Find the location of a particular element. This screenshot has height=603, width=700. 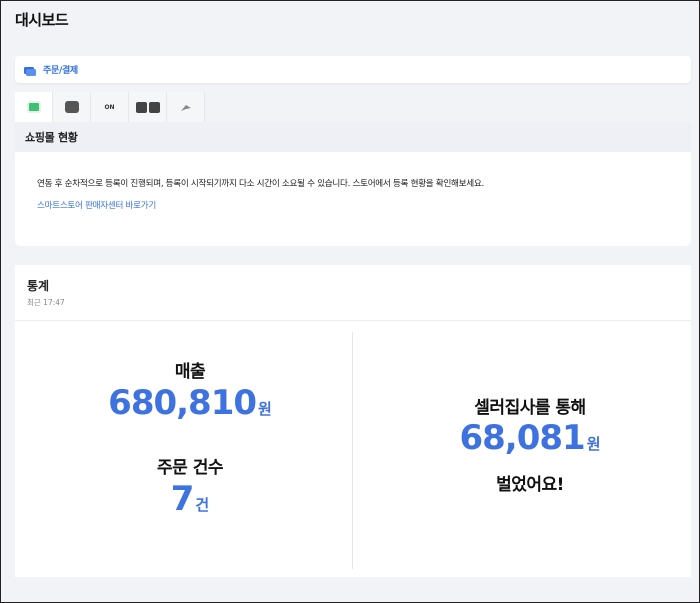

sales-unit: 원 is located at coordinates (265, 409).